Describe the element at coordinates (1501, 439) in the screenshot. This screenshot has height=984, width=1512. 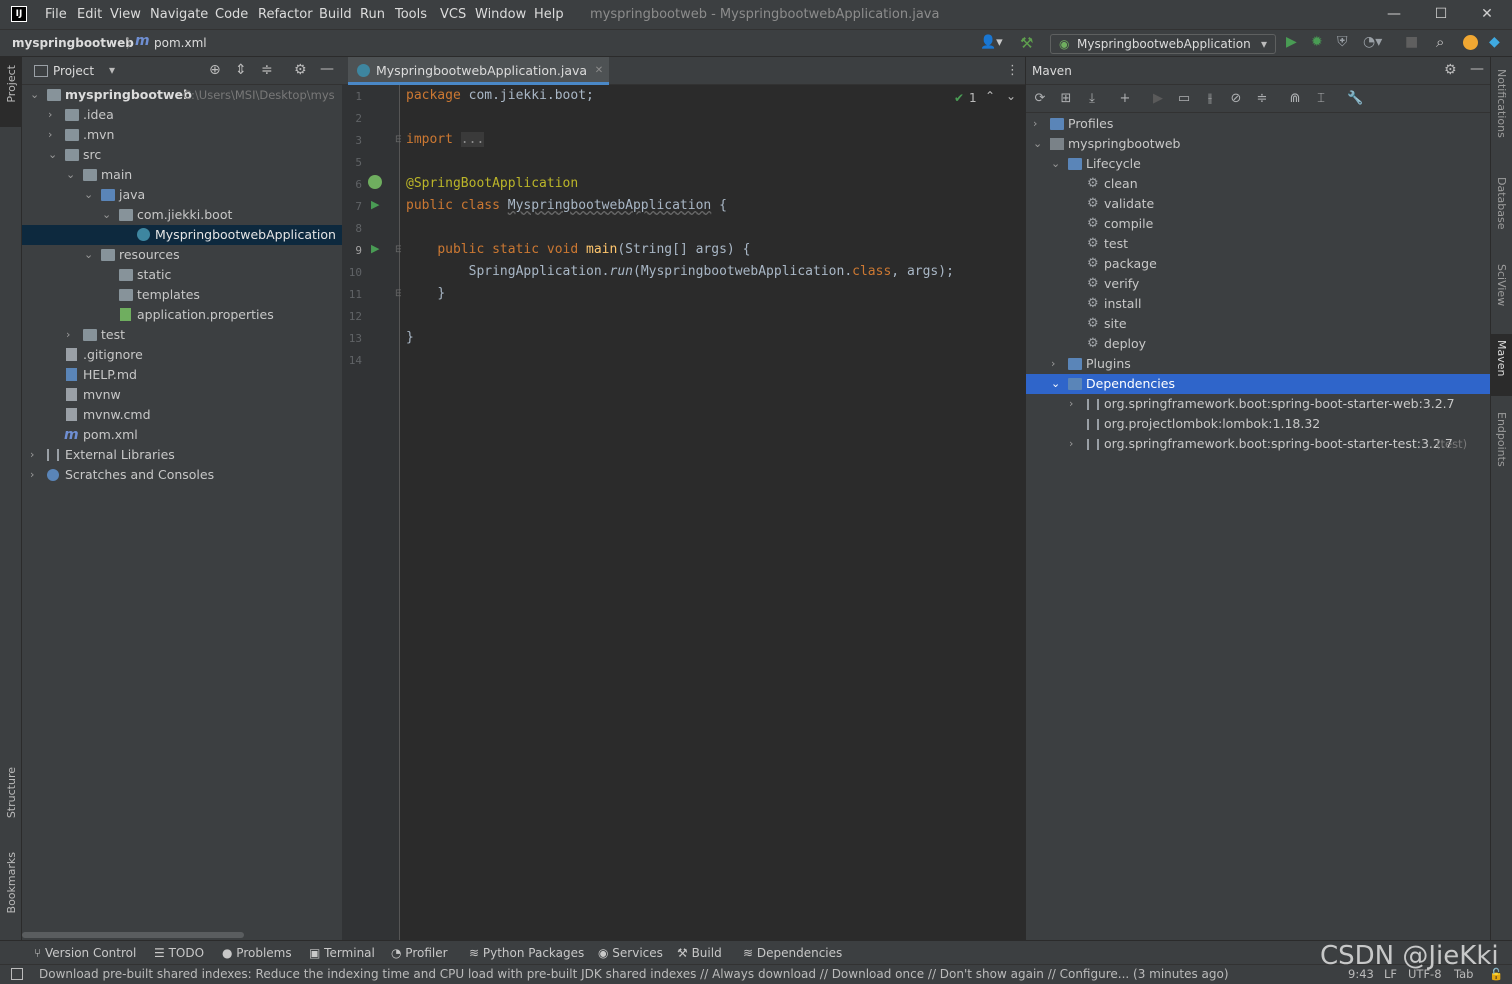
I see `endpoints-tool-label: Endpoints` at that location.